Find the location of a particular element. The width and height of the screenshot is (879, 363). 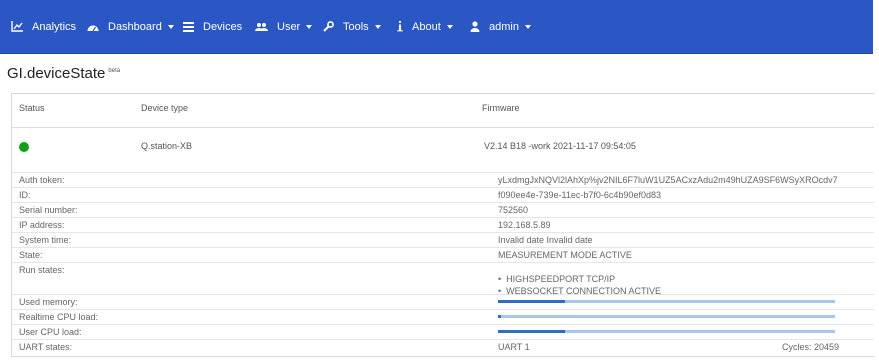

user-cpu-bar is located at coordinates (666, 331).